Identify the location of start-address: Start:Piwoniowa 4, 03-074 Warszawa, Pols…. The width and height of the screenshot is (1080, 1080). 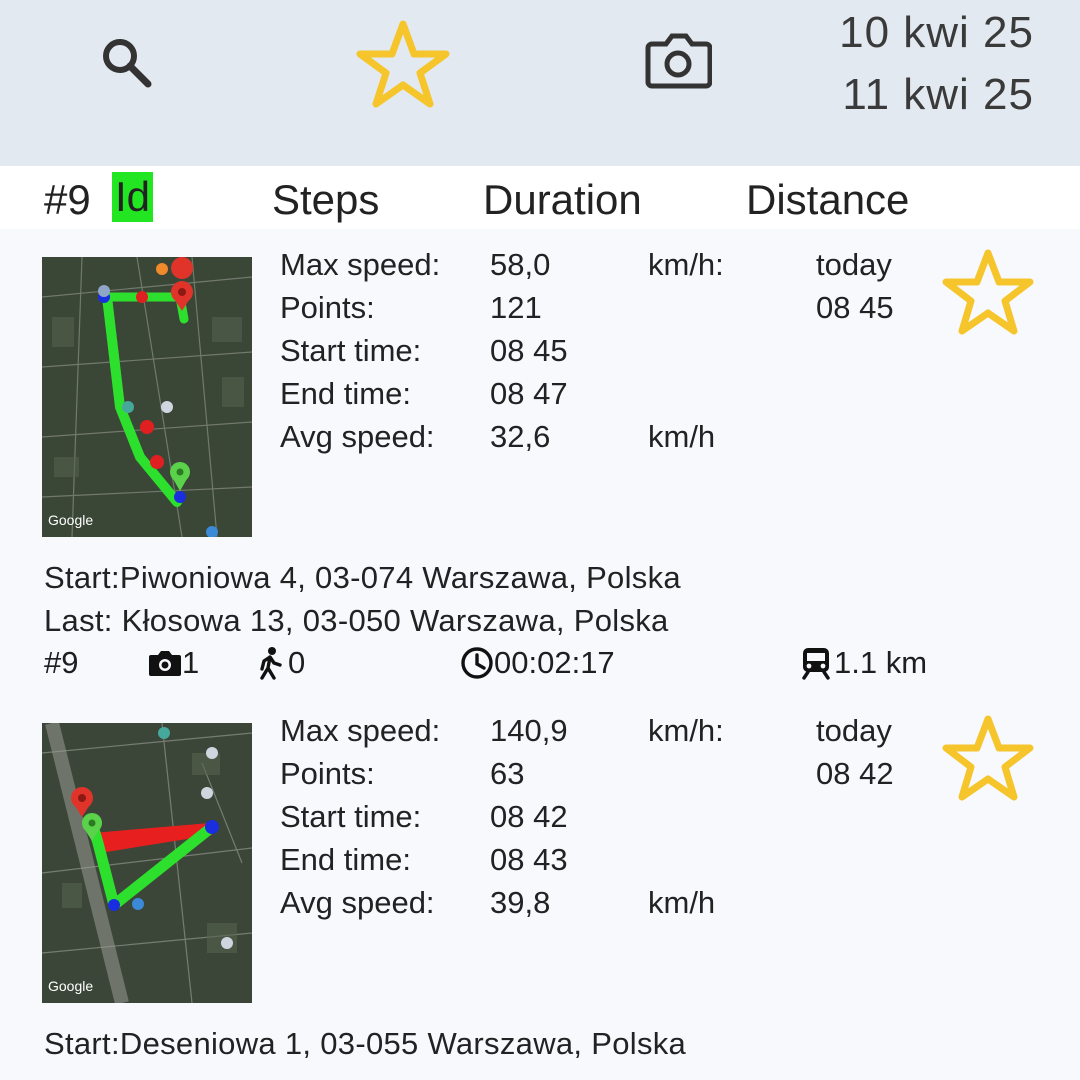
(362, 578).